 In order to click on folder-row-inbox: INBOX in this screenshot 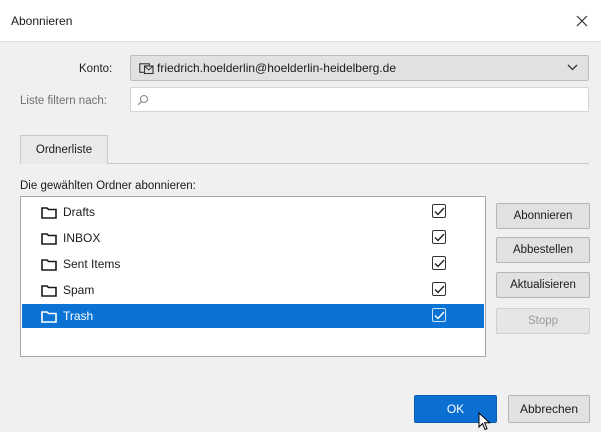, I will do `click(253, 238)`.